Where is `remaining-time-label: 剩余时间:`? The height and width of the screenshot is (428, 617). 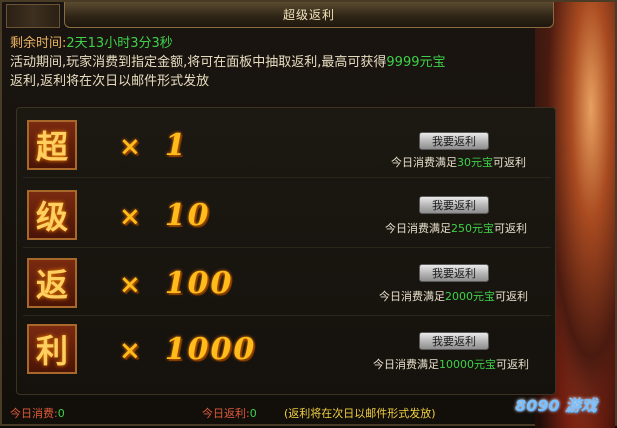
remaining-time-label: 剩余时间: is located at coordinates (38, 43).